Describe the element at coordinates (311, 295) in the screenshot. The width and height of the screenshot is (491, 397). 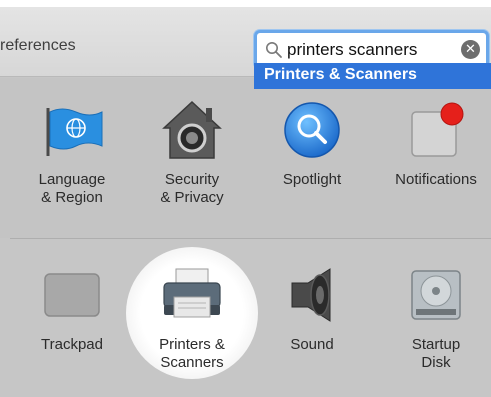
I see `speaker-icon` at that location.